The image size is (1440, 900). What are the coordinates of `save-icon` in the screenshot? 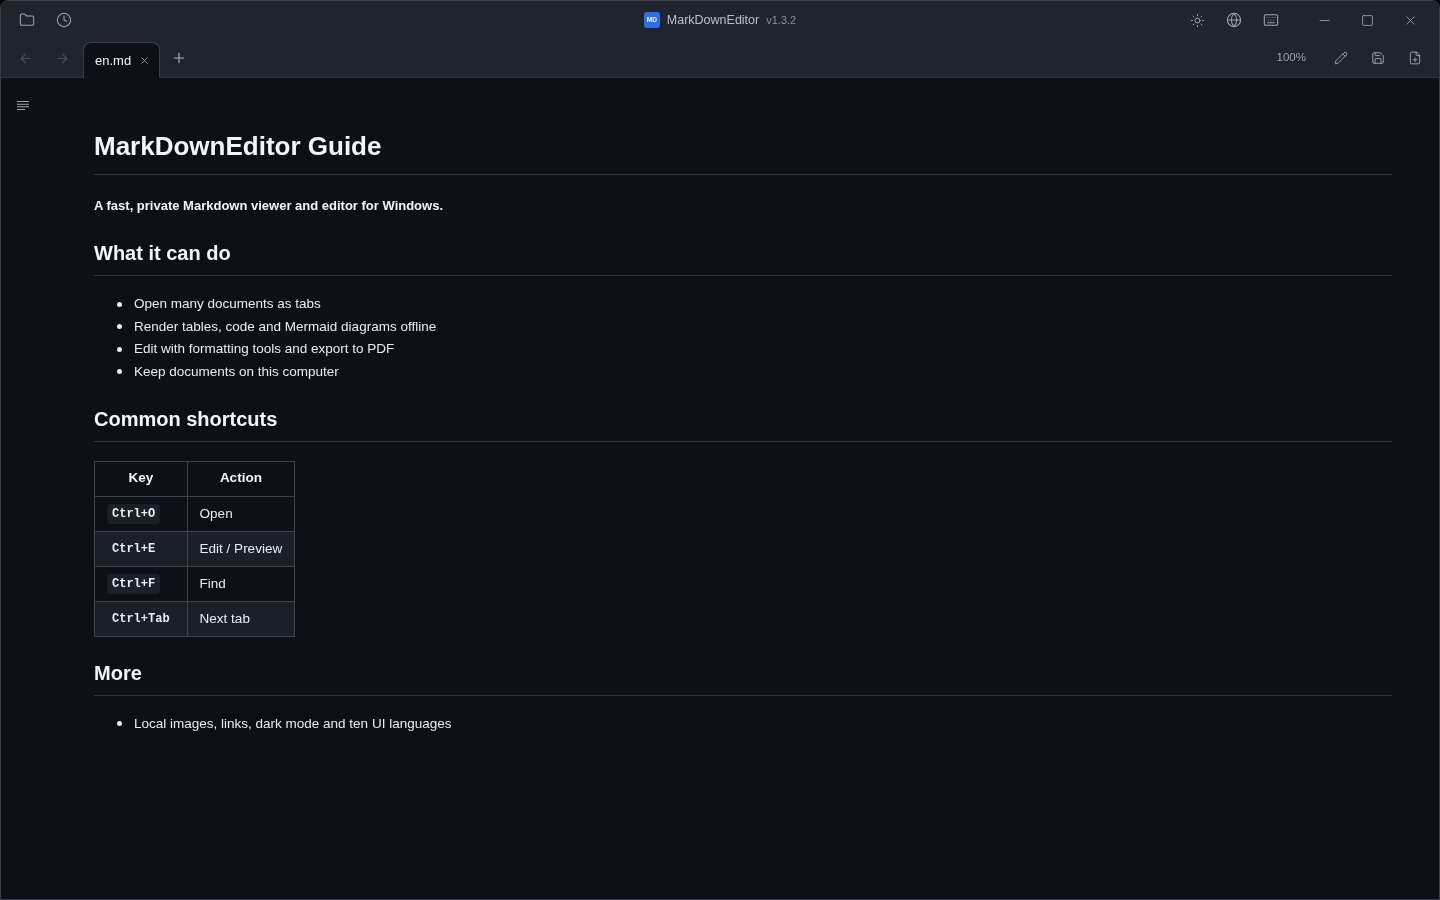 It's located at (1378, 58).